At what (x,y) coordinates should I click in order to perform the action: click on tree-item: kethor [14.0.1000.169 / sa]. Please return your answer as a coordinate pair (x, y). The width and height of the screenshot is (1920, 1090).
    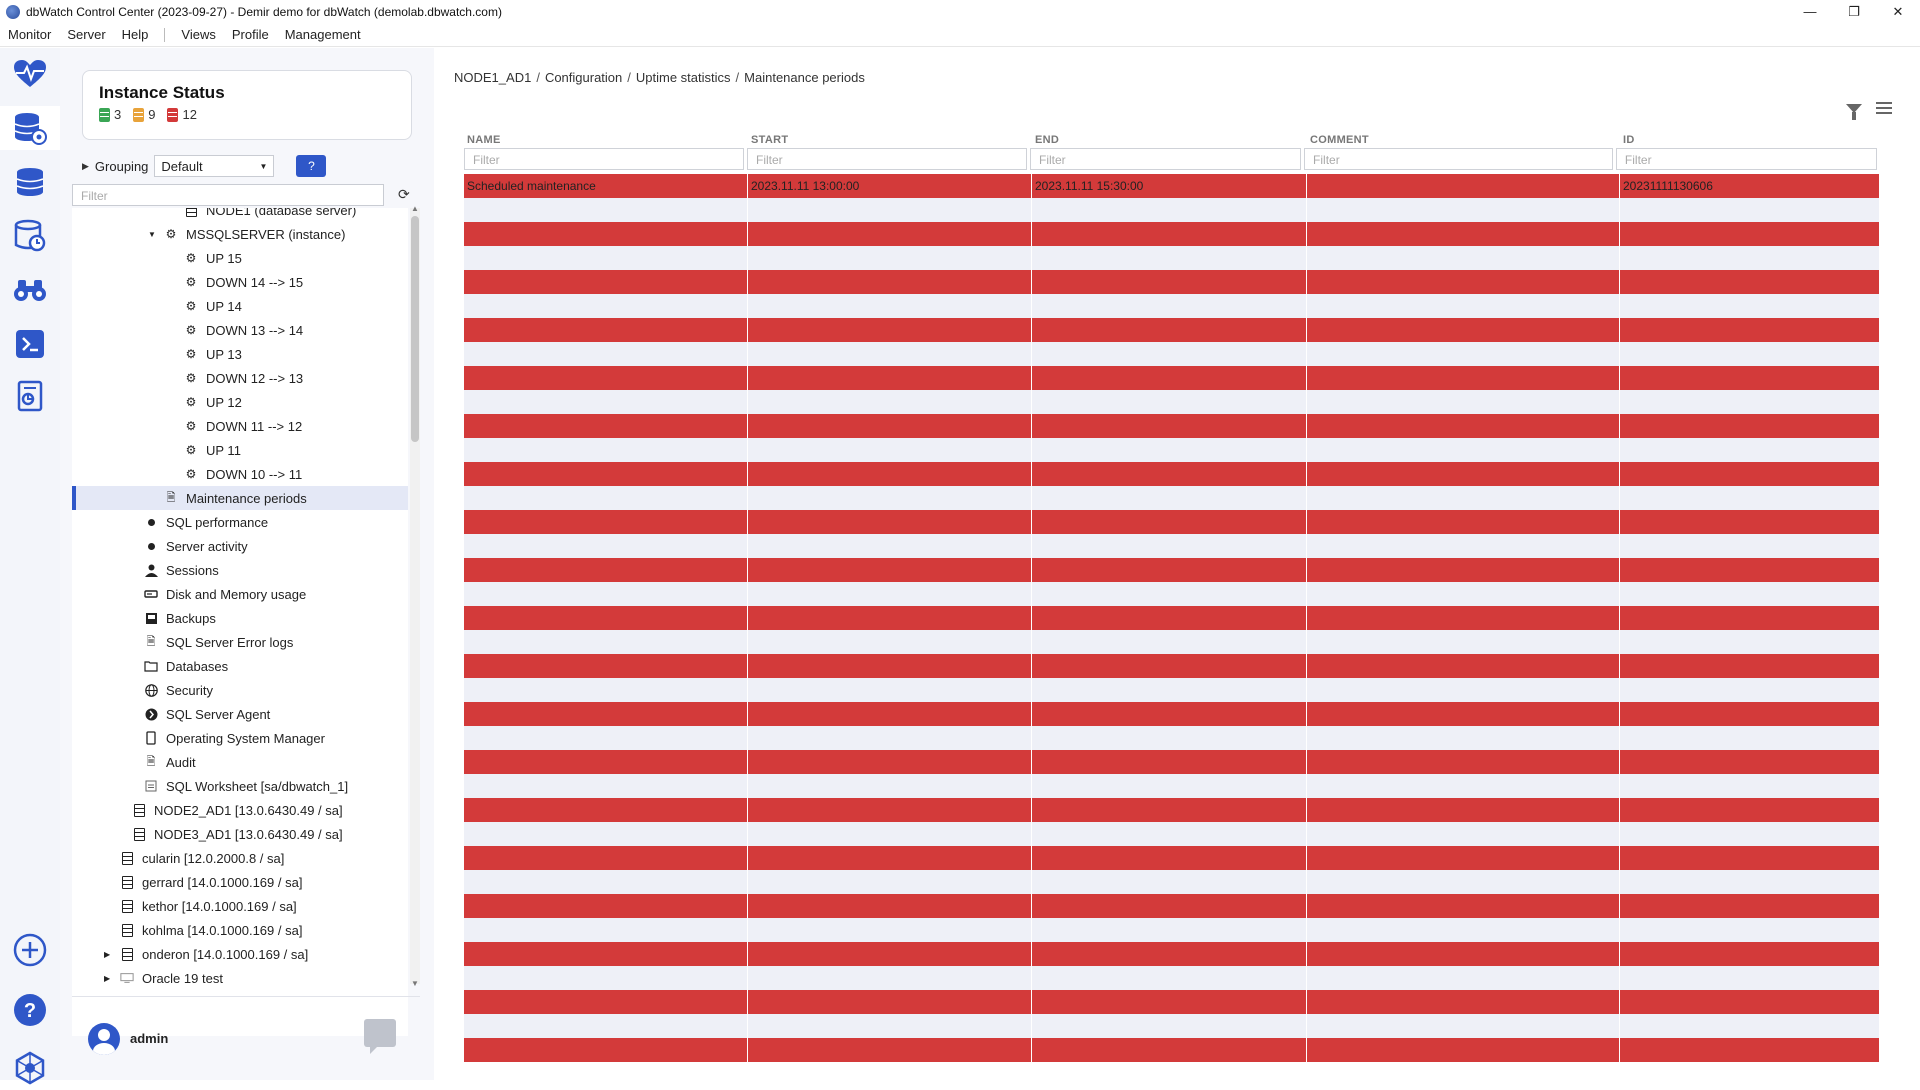
    Looking at the image, I should click on (240, 906).